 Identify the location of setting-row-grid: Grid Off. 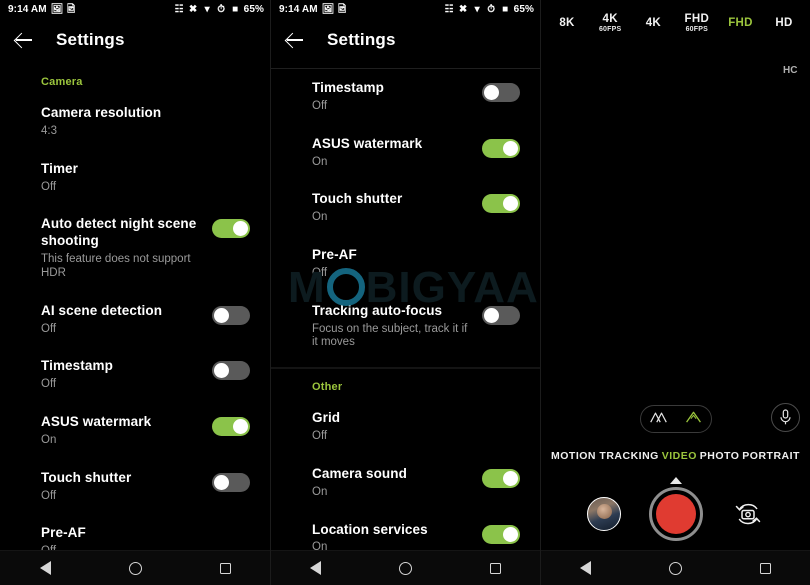
(405, 427).